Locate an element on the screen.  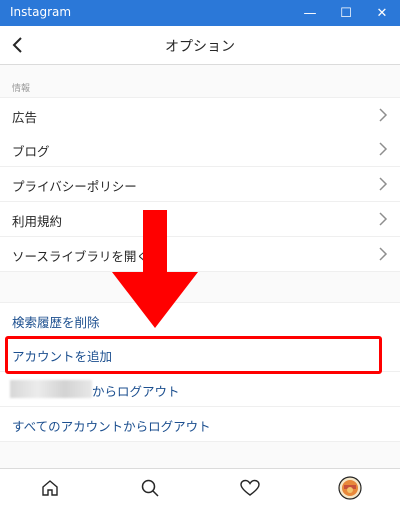
redacted-username is located at coordinates (51, 389).